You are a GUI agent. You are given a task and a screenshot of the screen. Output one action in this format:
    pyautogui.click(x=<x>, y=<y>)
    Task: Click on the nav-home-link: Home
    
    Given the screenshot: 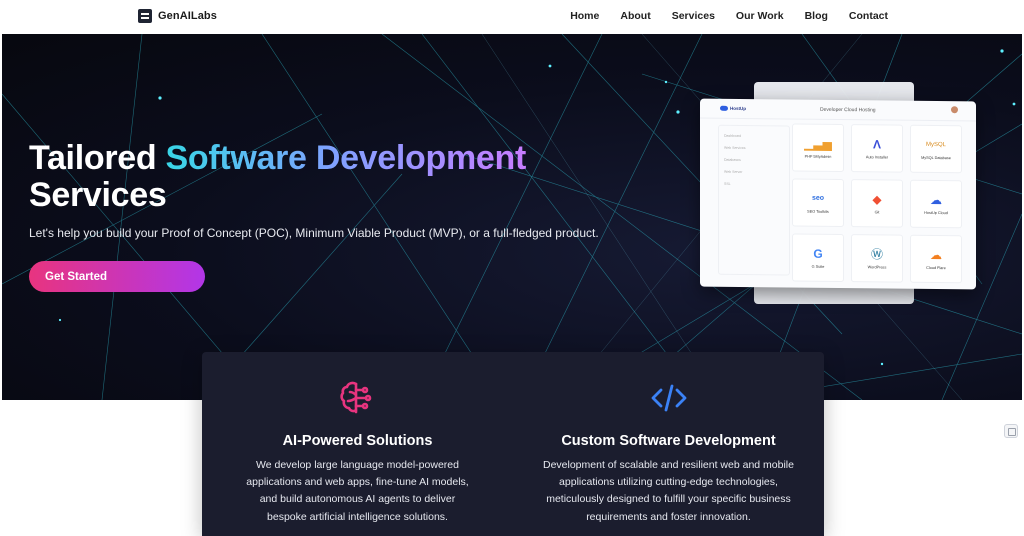 What is the action you would take?
    pyautogui.click(x=584, y=16)
    